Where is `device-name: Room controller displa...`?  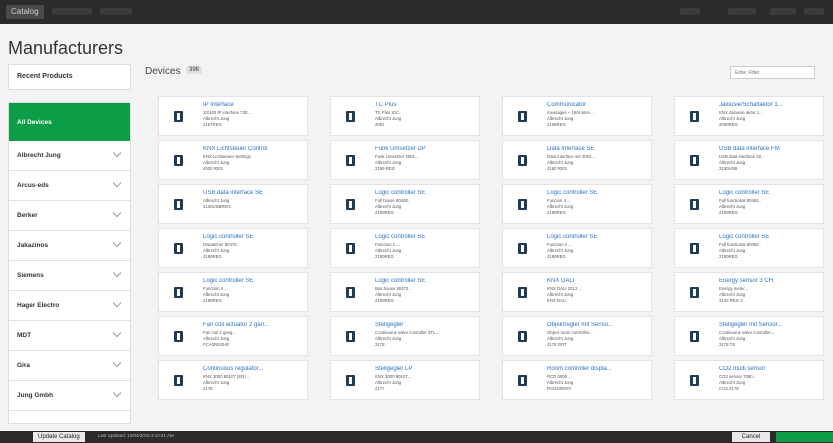
device-name: Room controller displa... is located at coordinates (598, 369).